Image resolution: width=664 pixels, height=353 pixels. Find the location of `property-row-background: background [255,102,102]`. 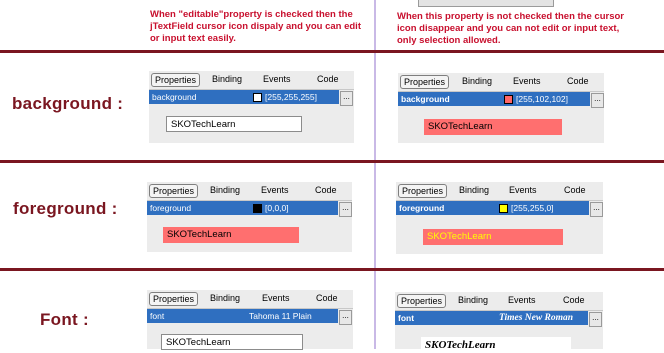

property-row-background: background [255,102,102] is located at coordinates (494, 99).